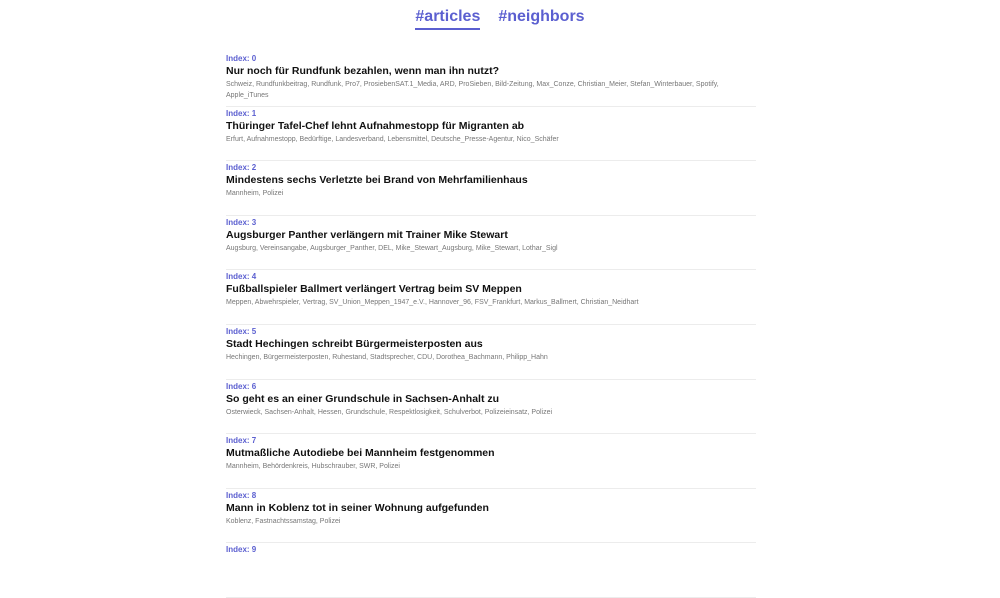 The image size is (1000, 598). What do you see at coordinates (241, 222) in the screenshot?
I see `article-index: Index: 3` at bounding box center [241, 222].